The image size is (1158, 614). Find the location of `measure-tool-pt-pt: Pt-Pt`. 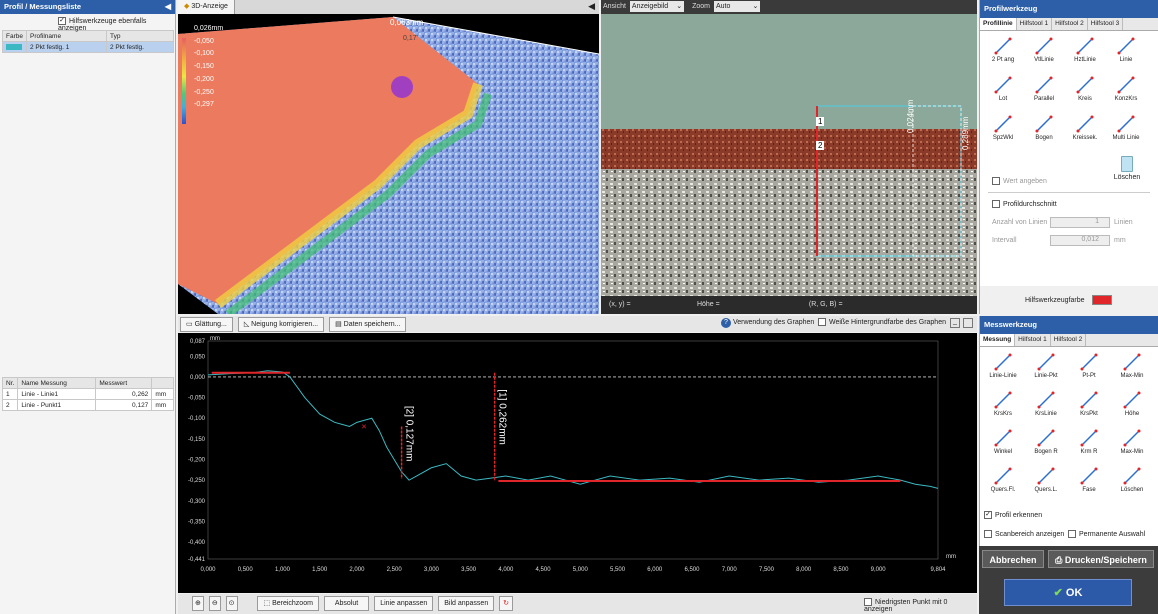

measure-tool-pt-pt: Pt-Pt is located at coordinates (1089, 366).